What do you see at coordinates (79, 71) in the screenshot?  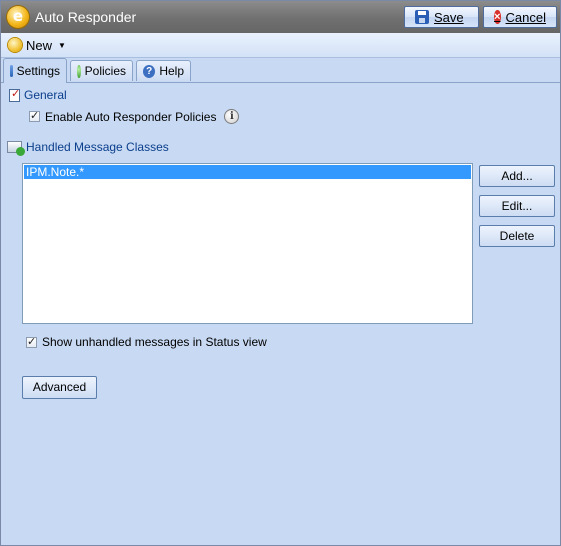 I see `policies-icon` at bounding box center [79, 71].